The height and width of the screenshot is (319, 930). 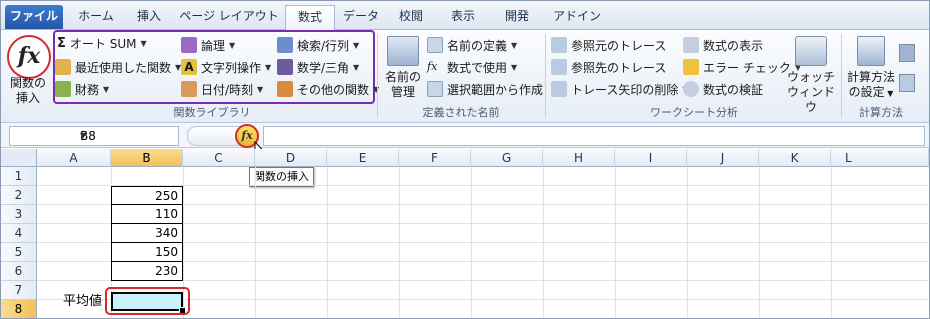 I want to click on column-header: L, so click(x=880, y=158).